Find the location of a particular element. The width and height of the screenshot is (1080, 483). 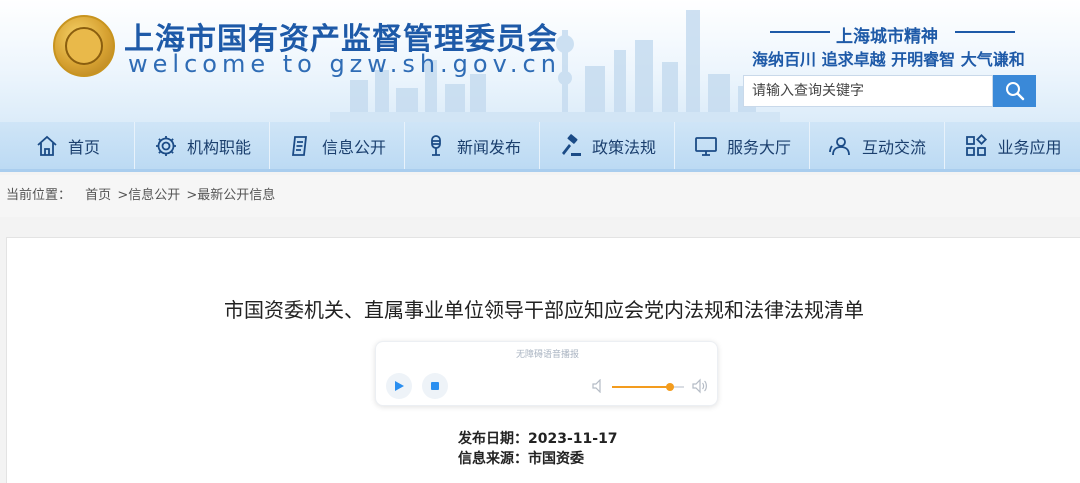

search-icon is located at coordinates (1014, 91).